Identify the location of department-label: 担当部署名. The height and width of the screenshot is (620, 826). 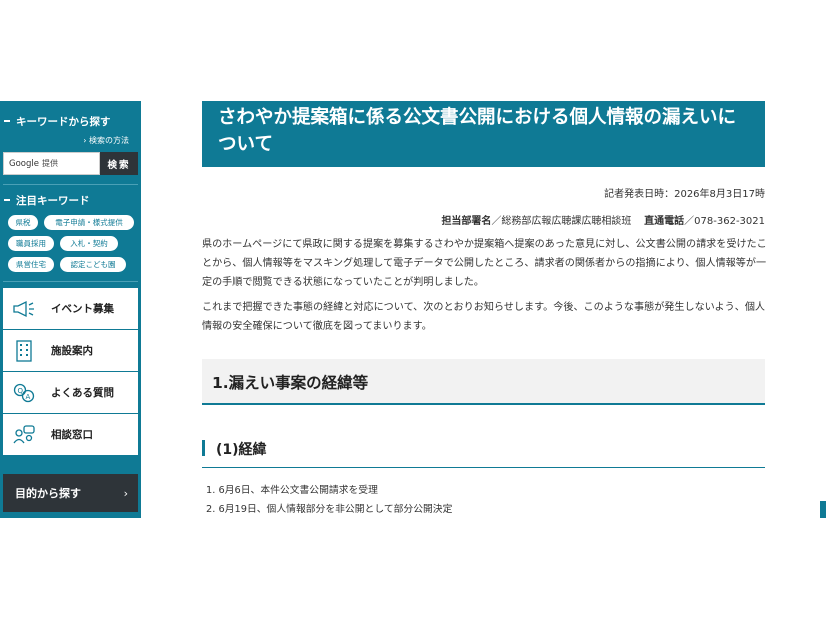
(466, 221).